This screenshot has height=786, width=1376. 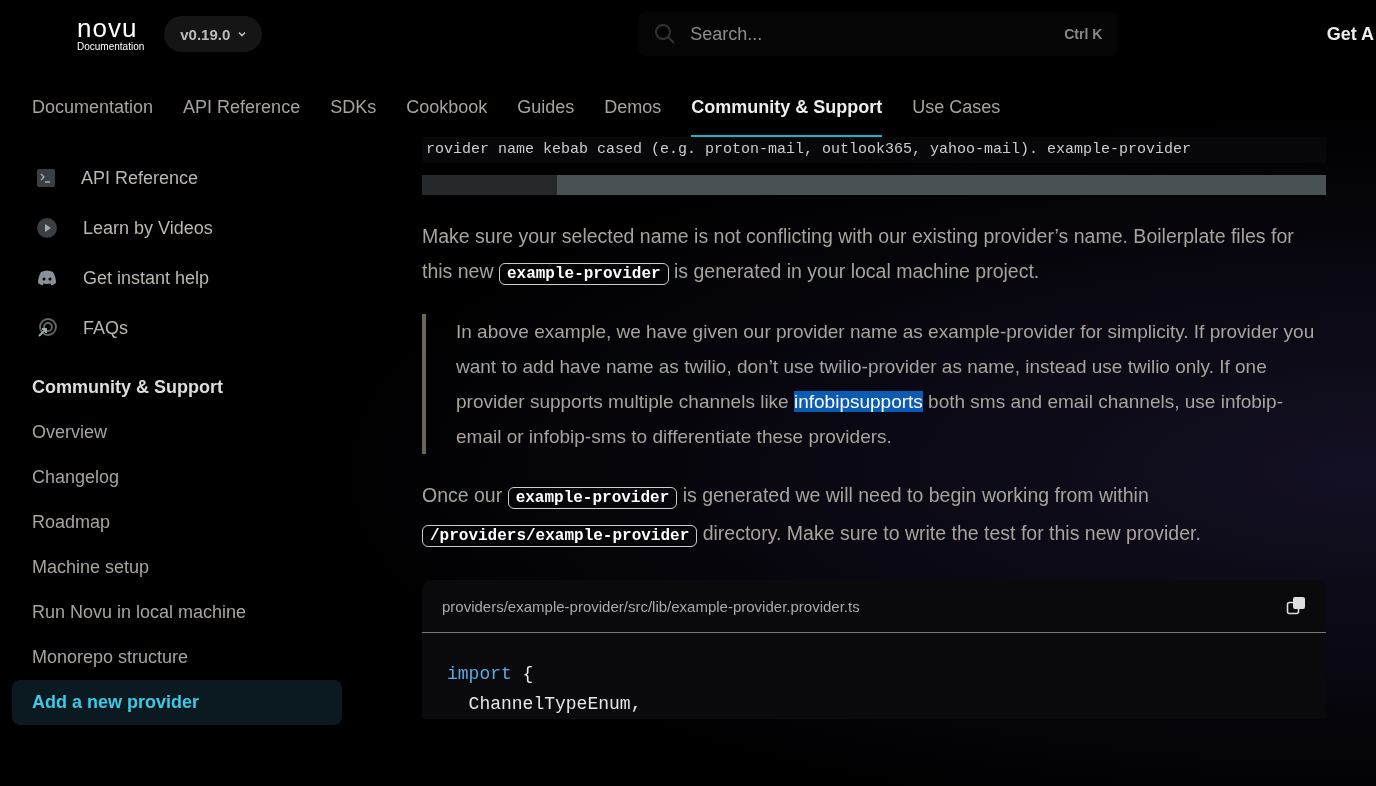 What do you see at coordinates (633, 102) in the screenshot?
I see `nav-tab: Demos` at bounding box center [633, 102].